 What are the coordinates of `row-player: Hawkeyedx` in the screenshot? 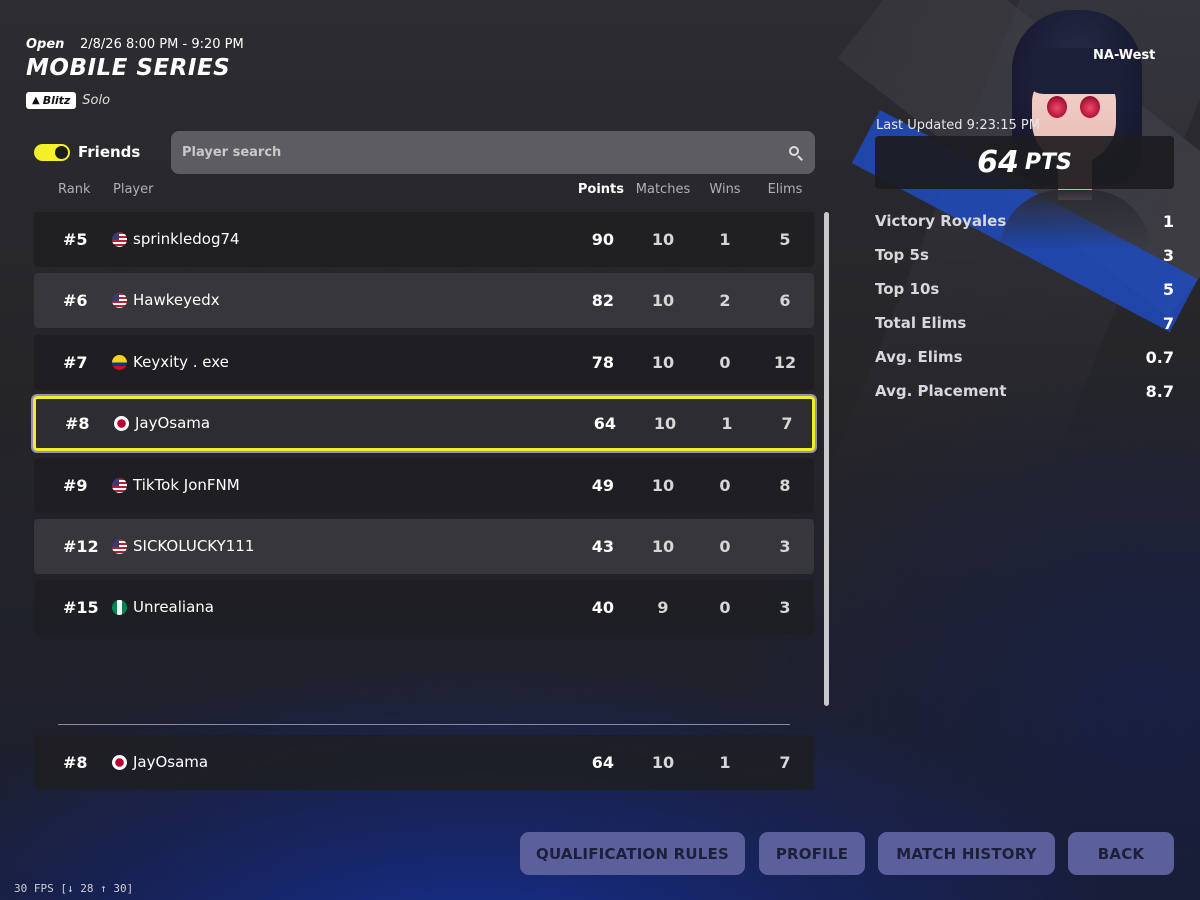 It's located at (166, 300).